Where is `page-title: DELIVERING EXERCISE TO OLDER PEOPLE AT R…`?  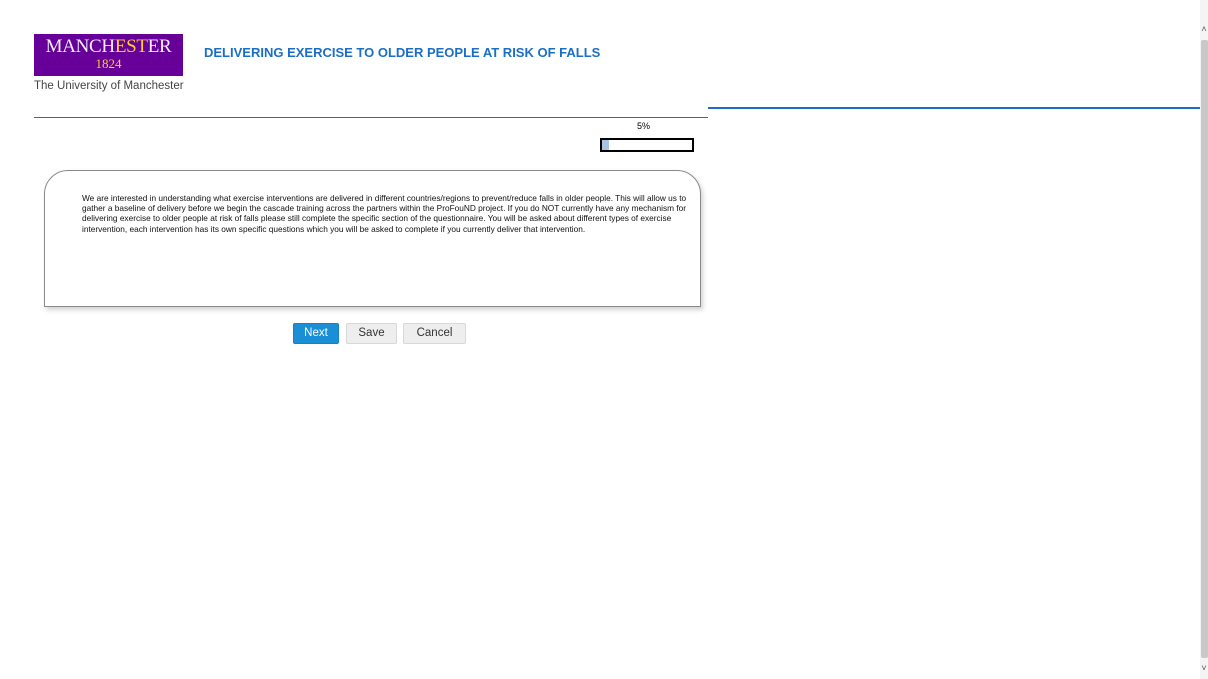 page-title: DELIVERING EXERCISE TO OLDER PEOPLE AT R… is located at coordinates (402, 52).